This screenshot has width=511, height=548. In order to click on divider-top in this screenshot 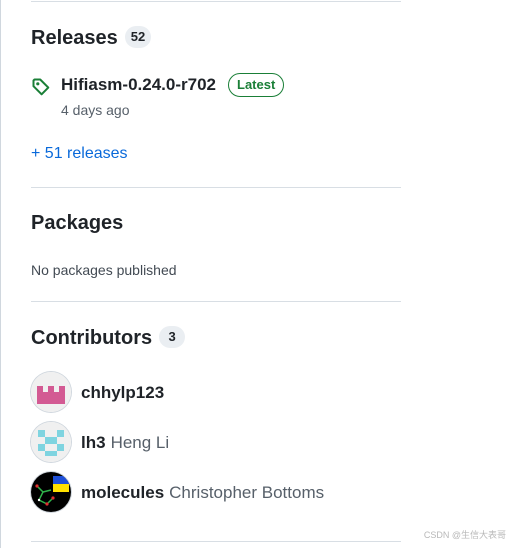, I will do `click(216, 1)`.